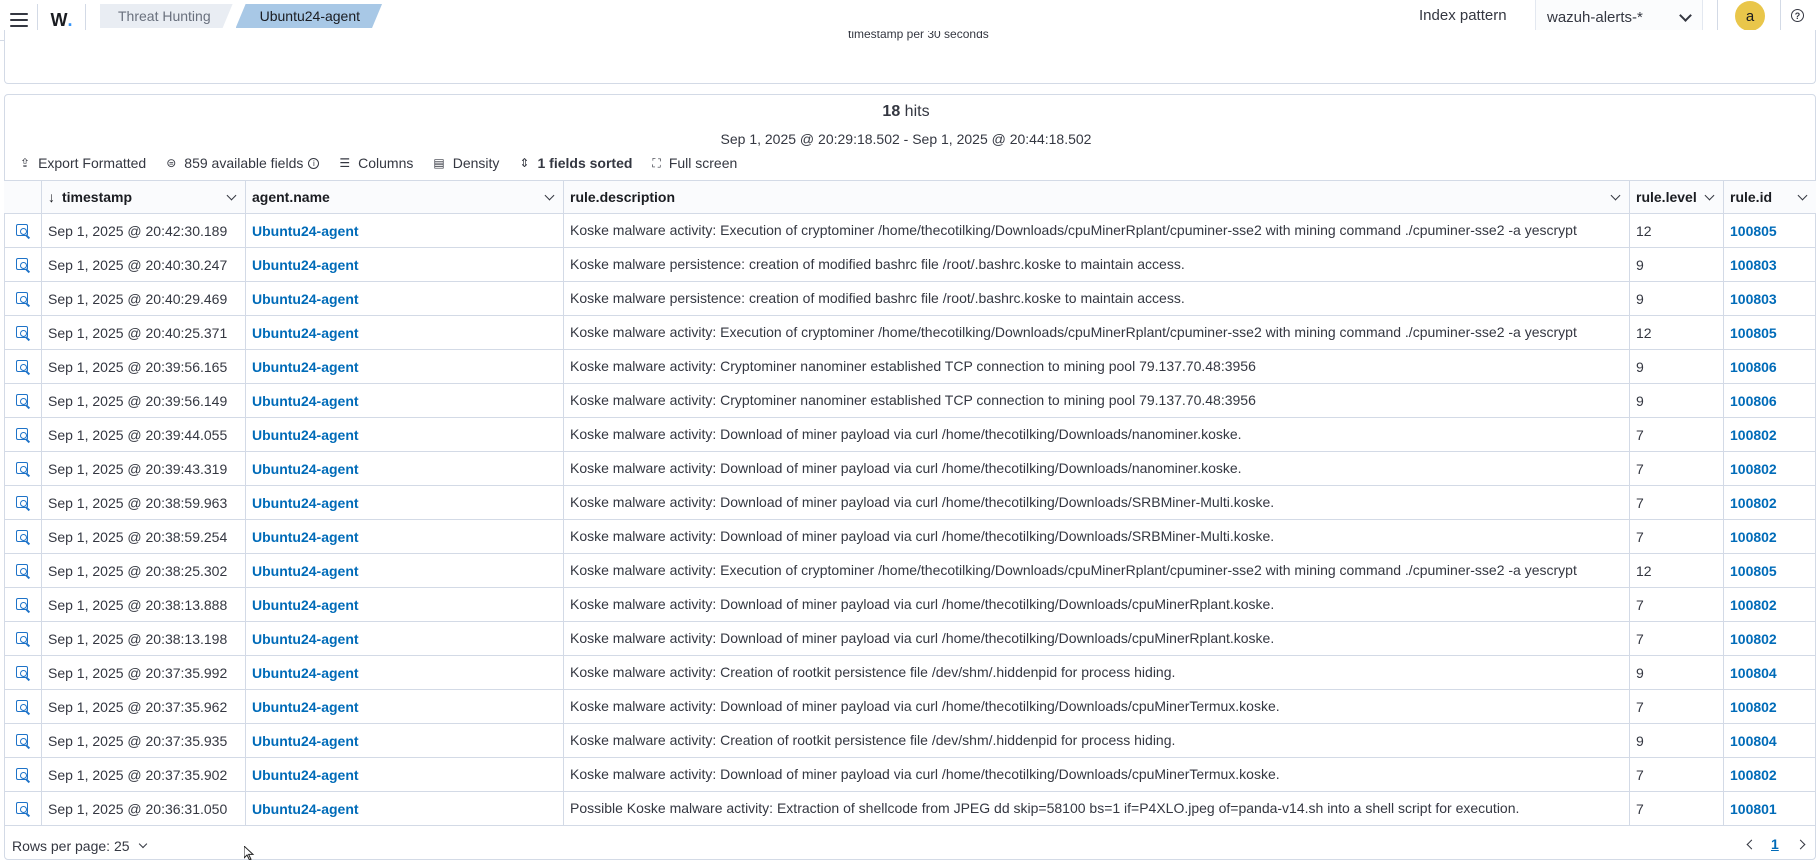 The width and height of the screenshot is (1816, 860). I want to click on columns-button: ☰ Columns, so click(376, 163).